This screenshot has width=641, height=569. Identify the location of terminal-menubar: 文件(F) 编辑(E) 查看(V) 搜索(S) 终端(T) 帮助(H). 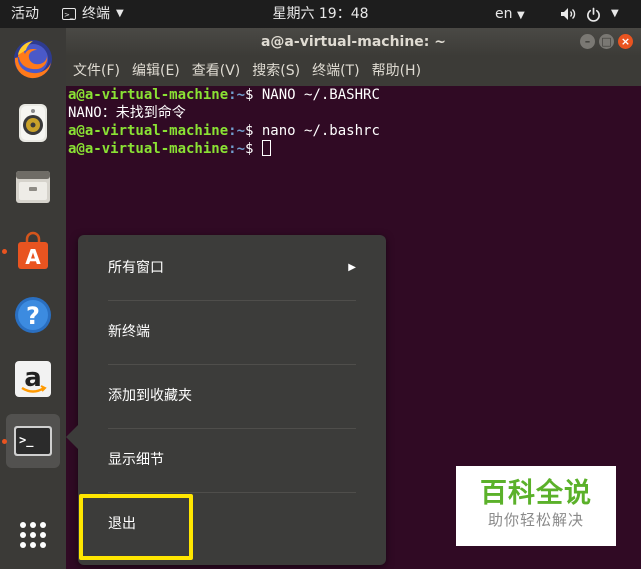
(353, 71).